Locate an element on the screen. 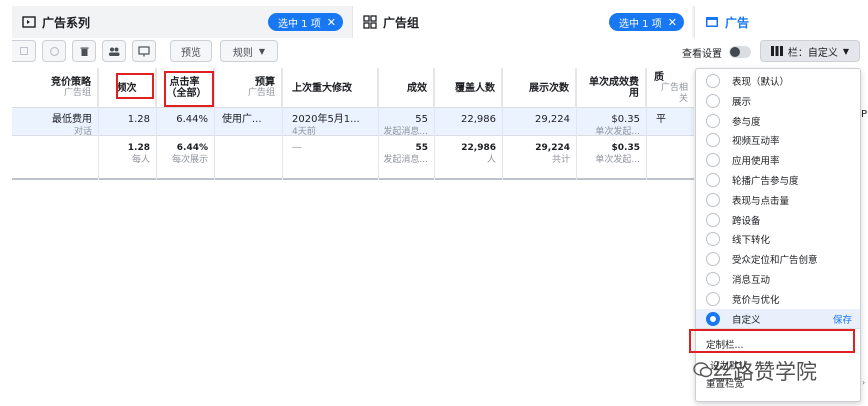 This screenshot has width=868, height=406. column-preset-option: 受众定位和广告创意 is located at coordinates (778, 259).